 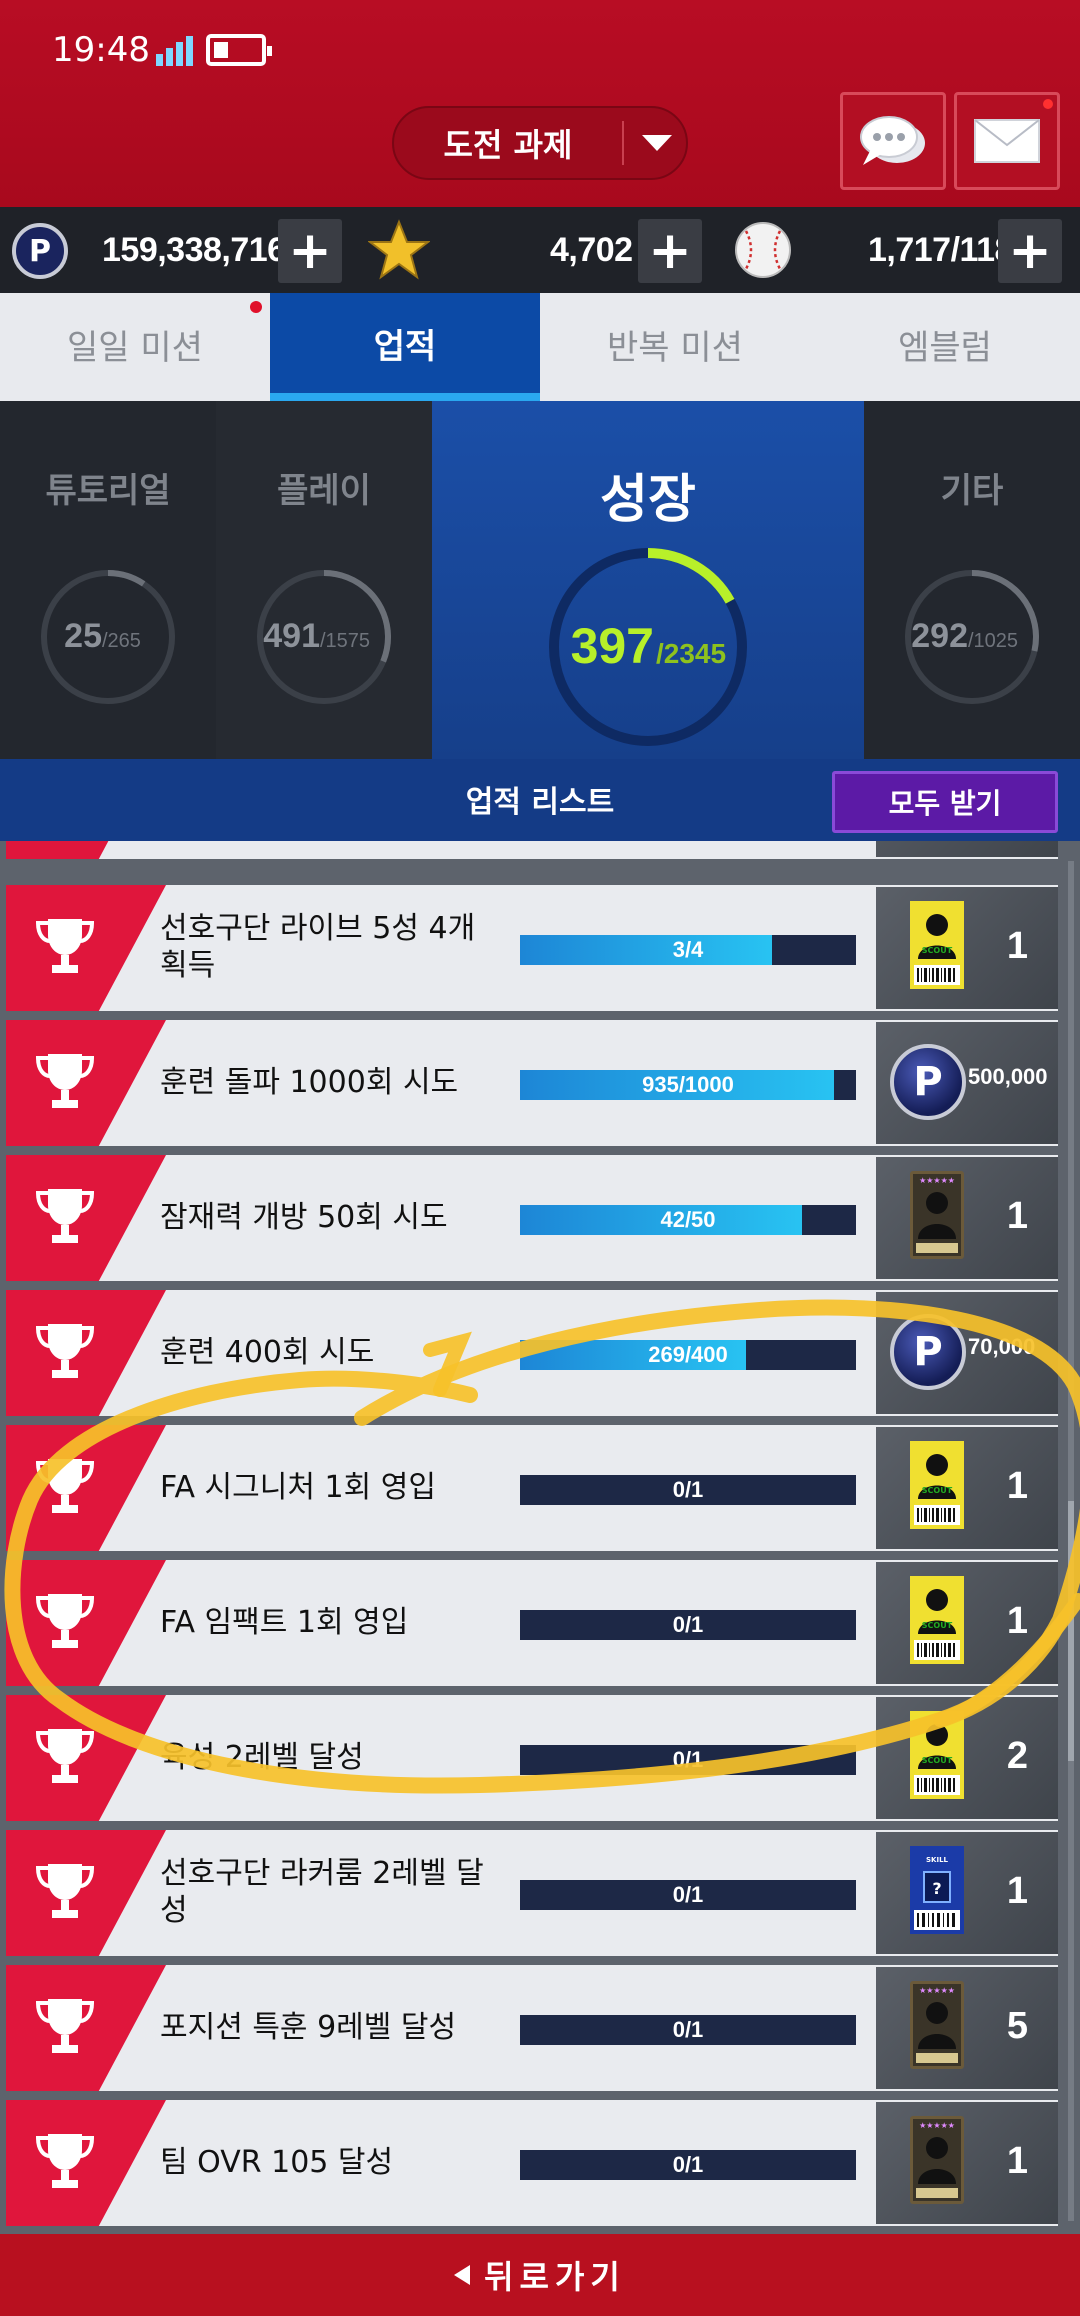 I want to click on points-coin-icon: P, so click(x=40, y=251).